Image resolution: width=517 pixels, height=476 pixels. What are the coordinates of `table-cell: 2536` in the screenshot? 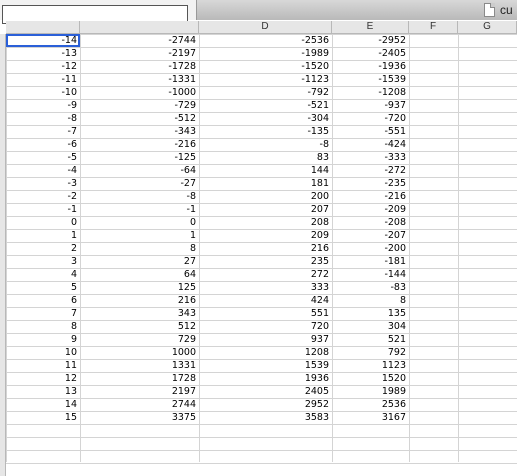 It's located at (370, 404).